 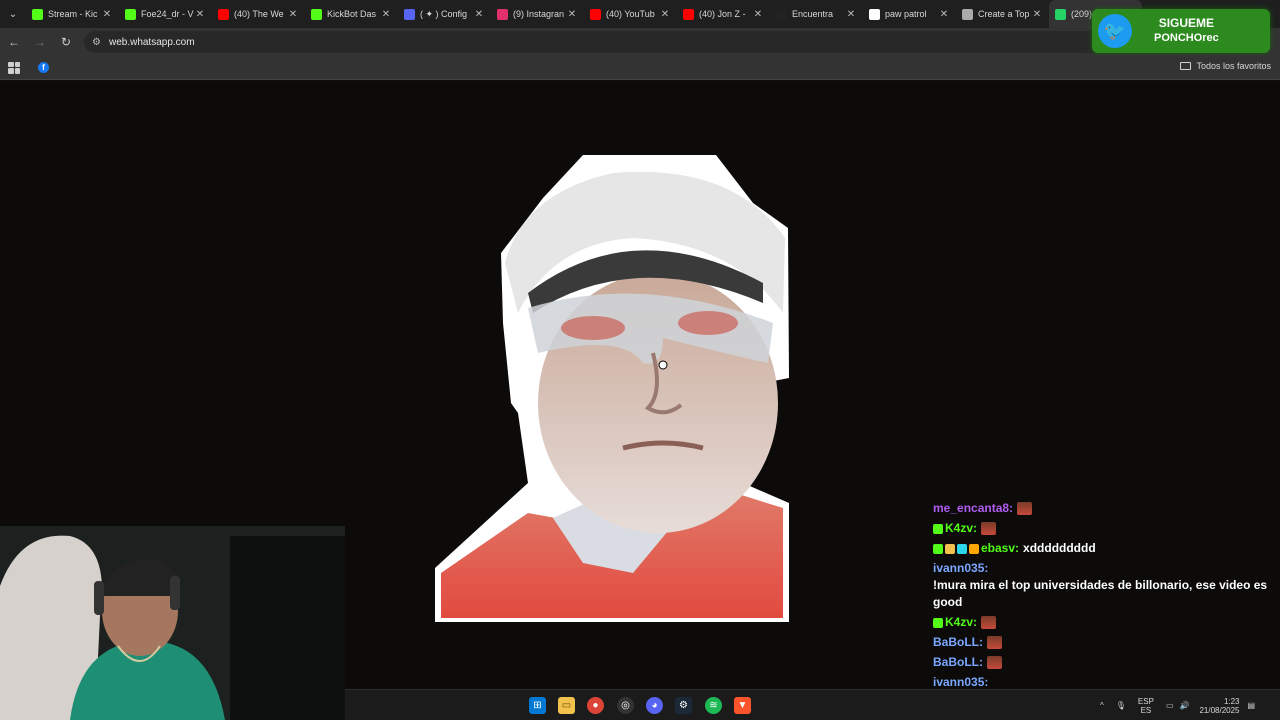 I want to click on file-explorer-icon: ▭, so click(x=566, y=705).